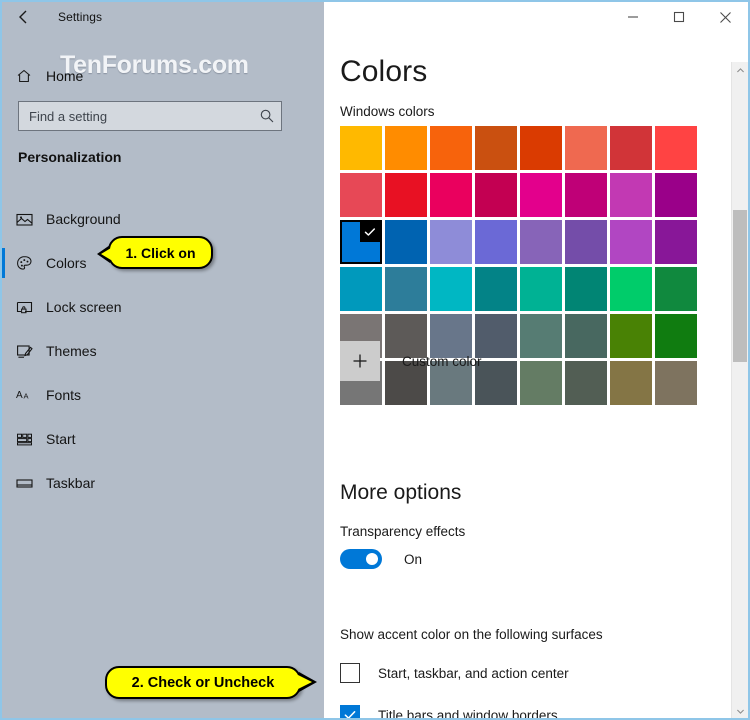  What do you see at coordinates (68, 116) in the screenshot?
I see `search-placeholder: Find a setting` at bounding box center [68, 116].